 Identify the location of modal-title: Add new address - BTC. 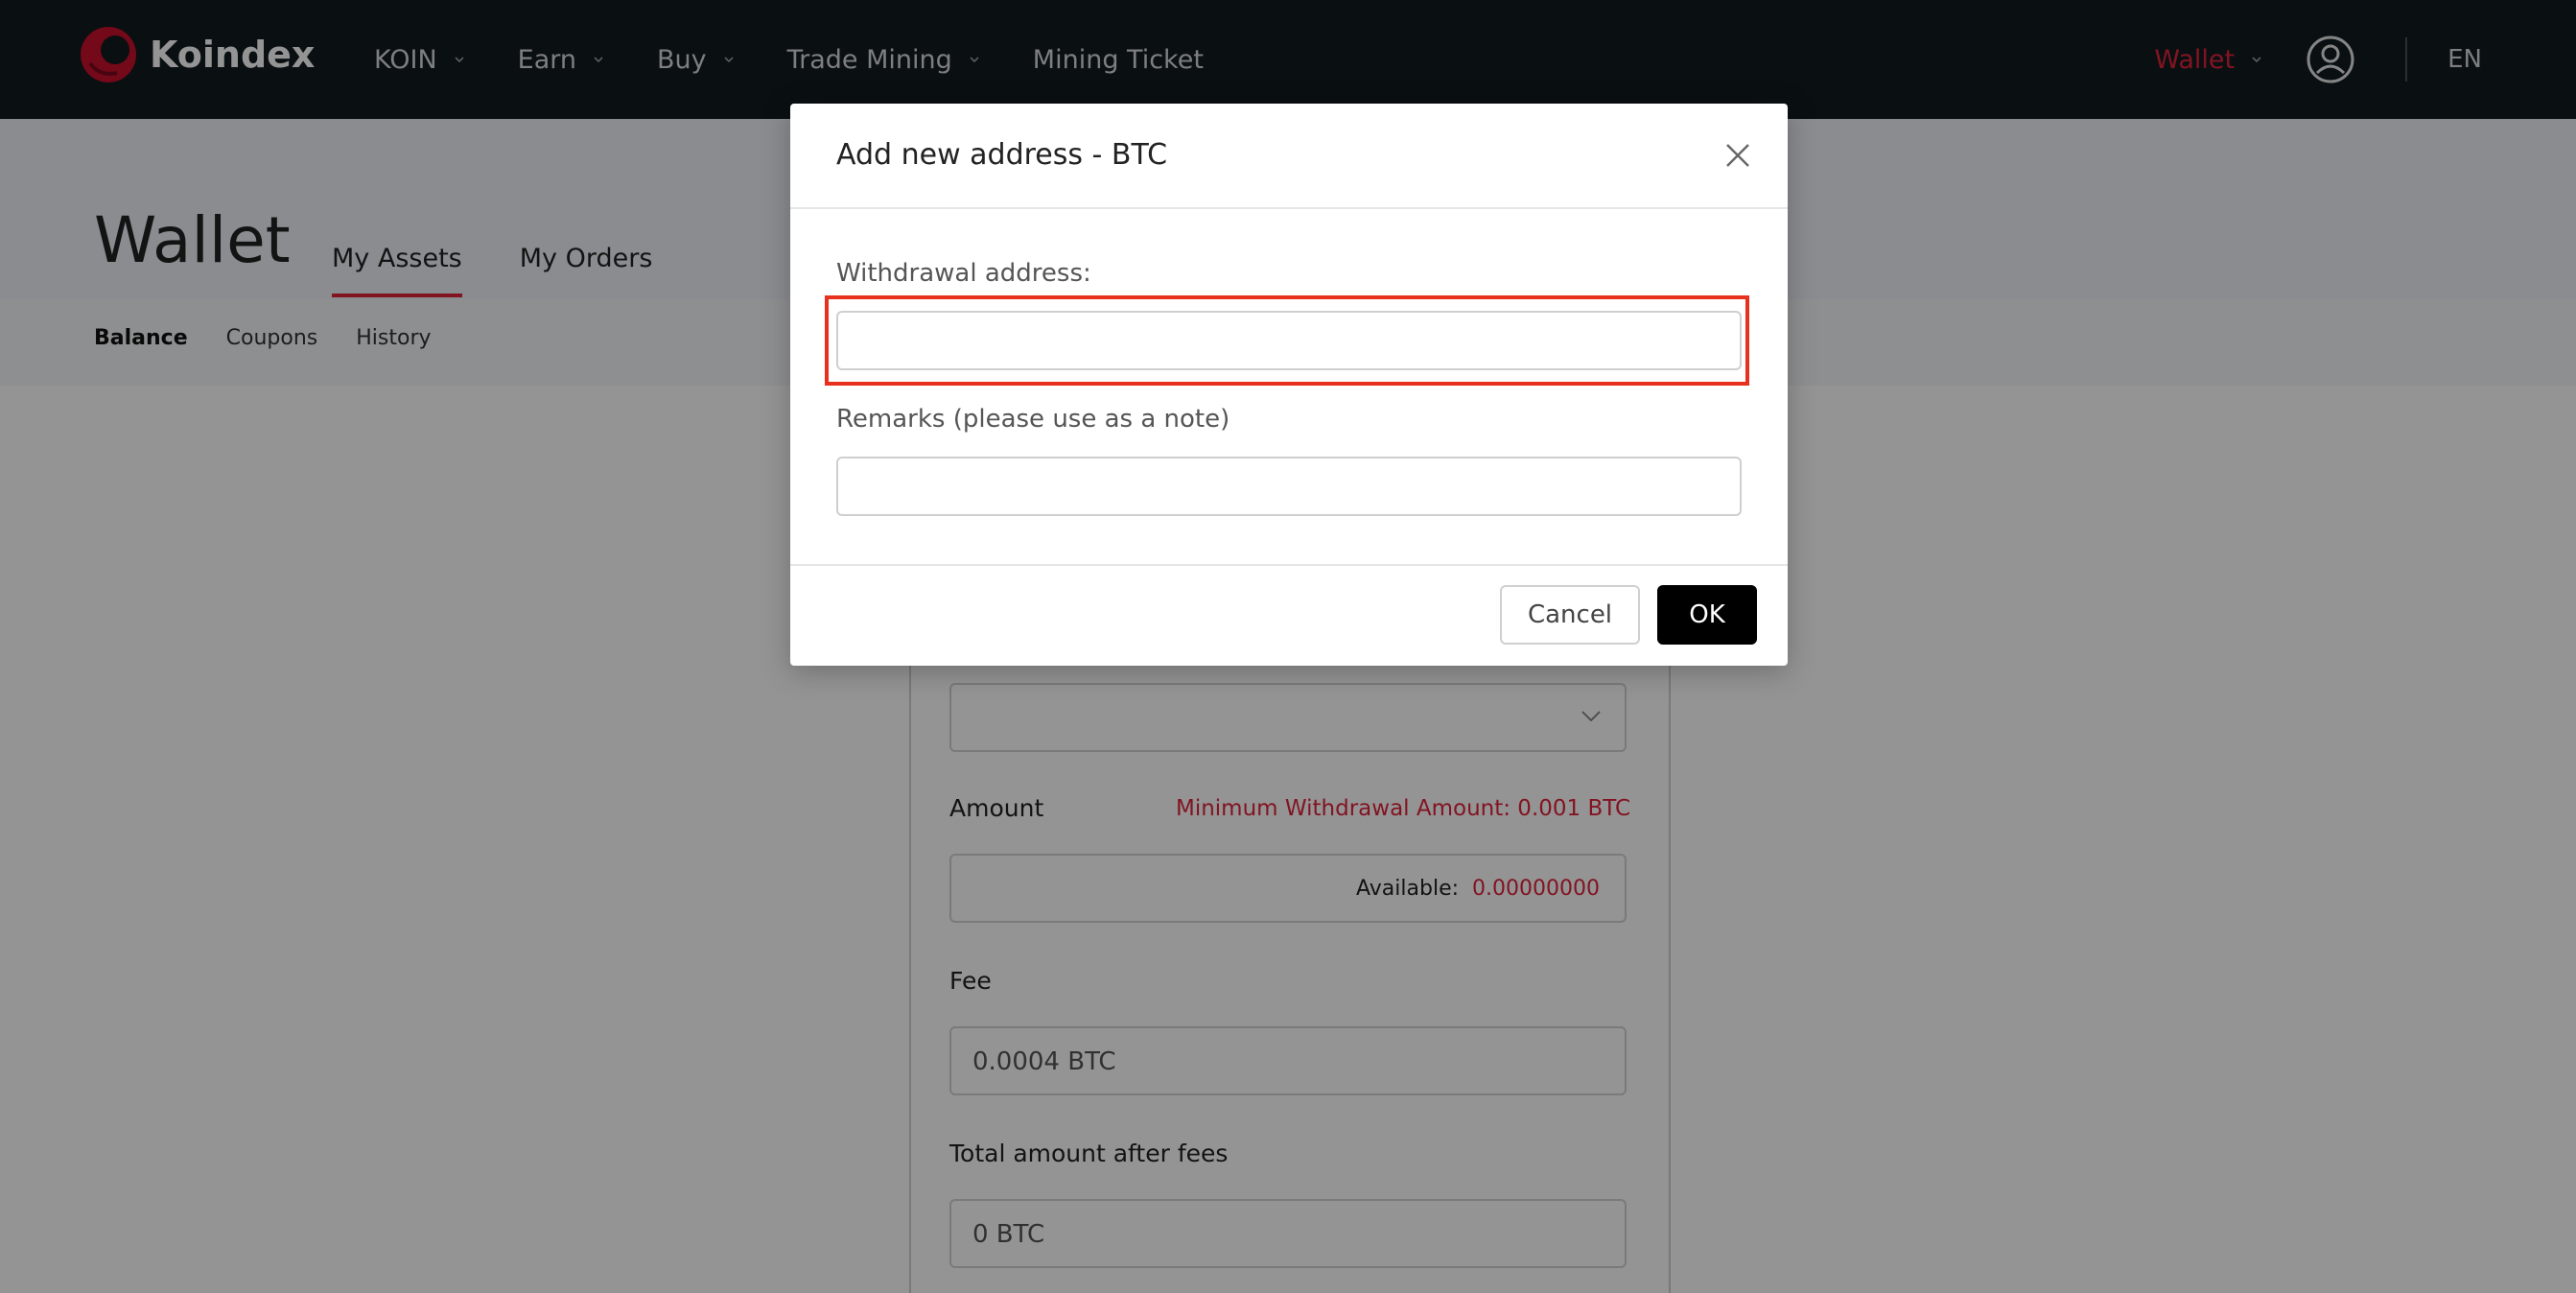
(1002, 155).